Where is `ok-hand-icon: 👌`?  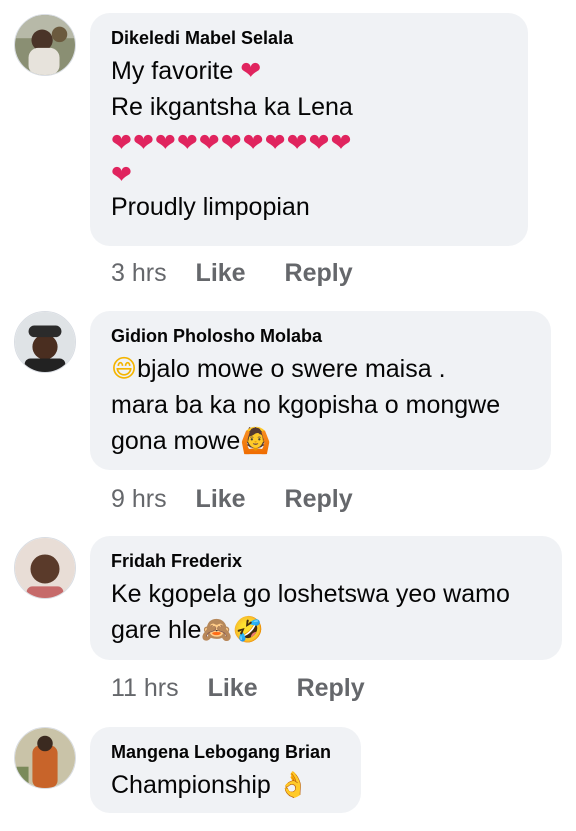 ok-hand-icon: 👌 is located at coordinates (293, 784).